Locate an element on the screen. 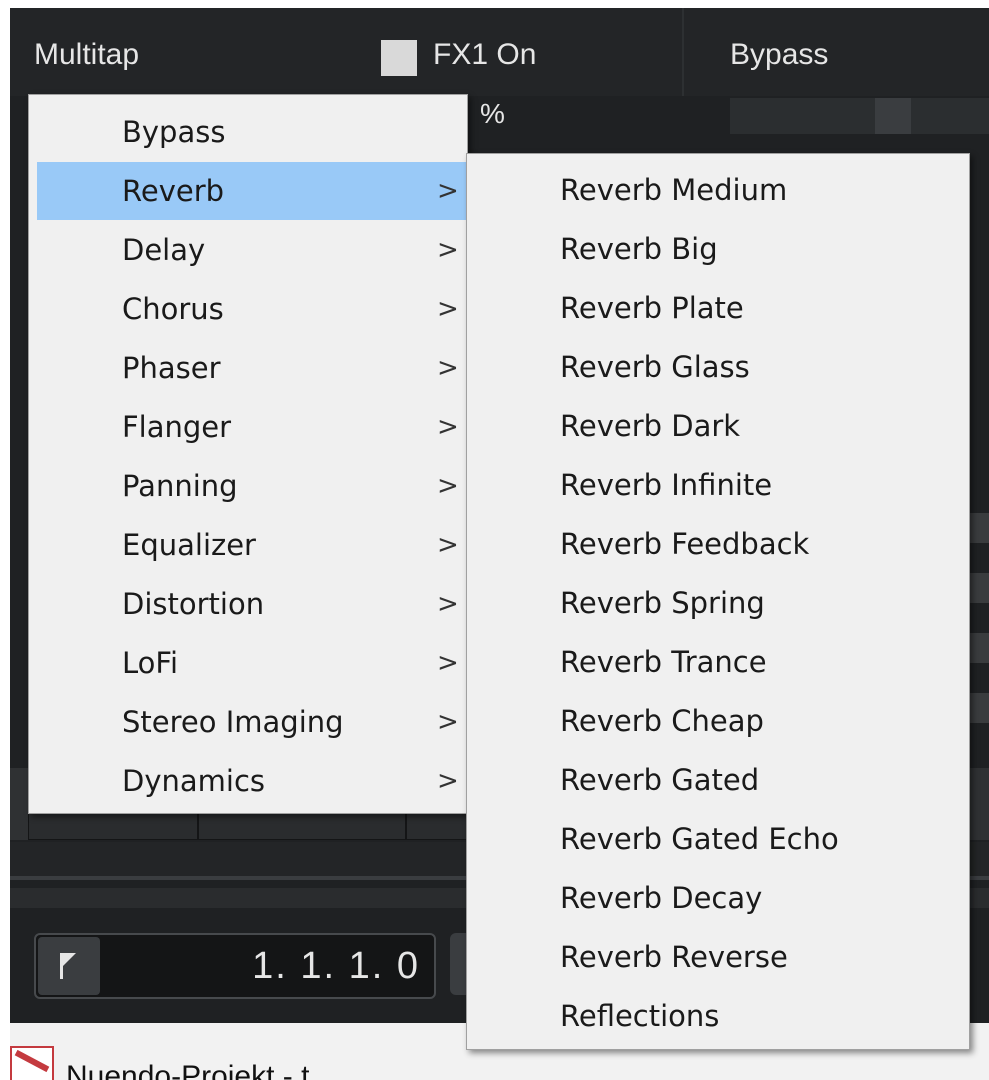  submenu-item-reverb-plate: Reverb Plate is located at coordinates (721, 308).